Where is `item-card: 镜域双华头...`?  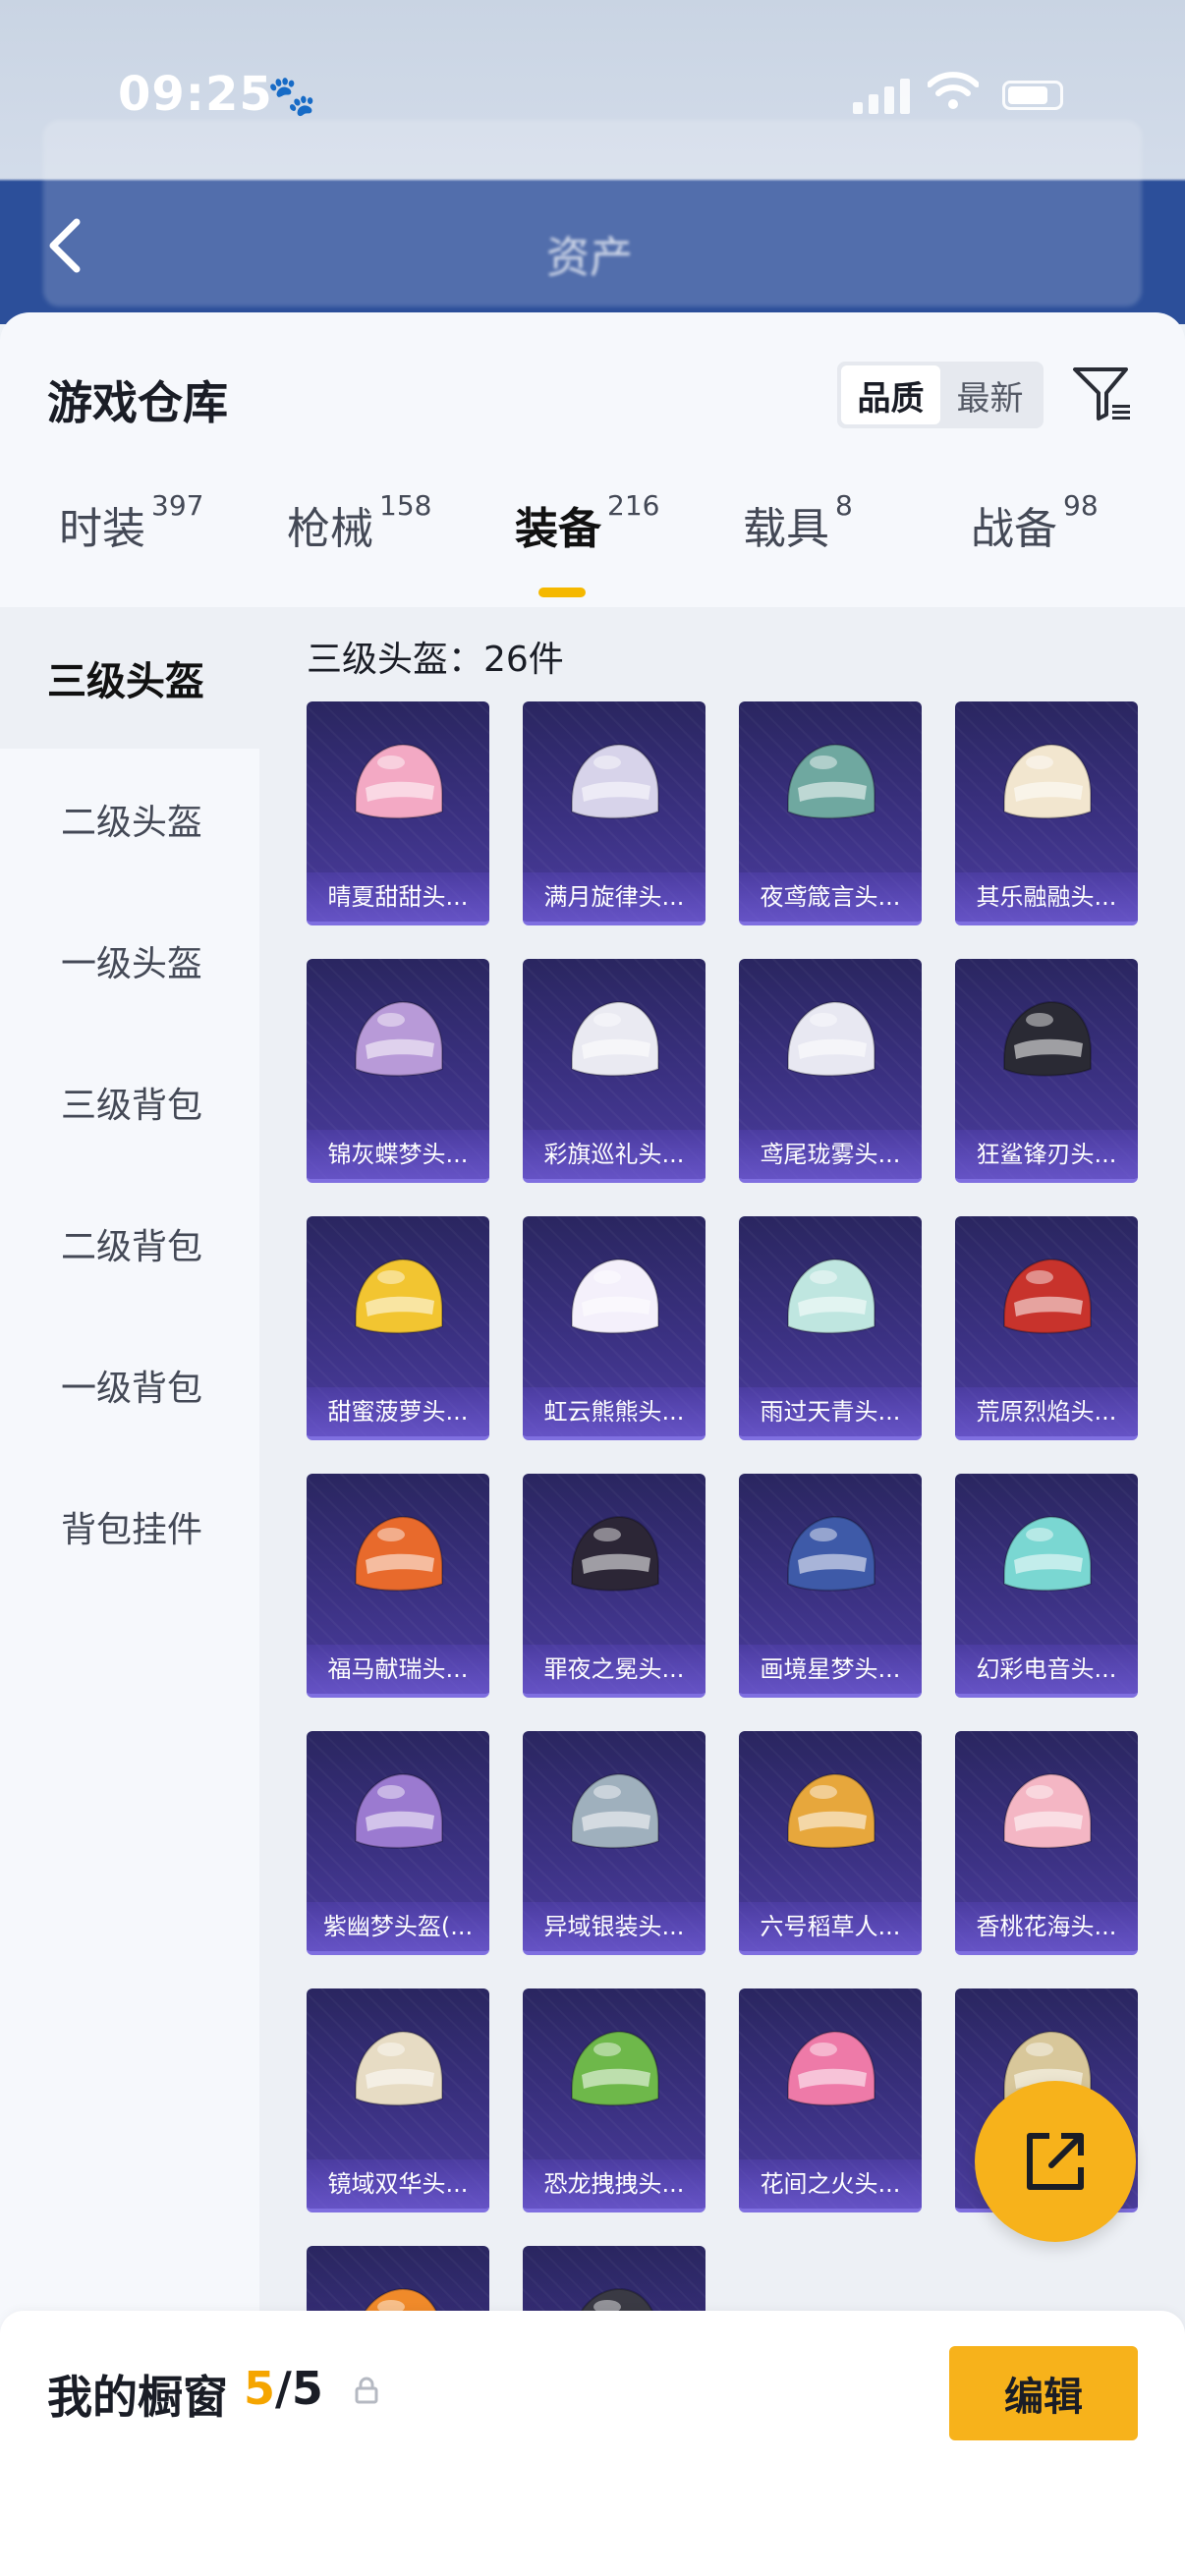 item-card: 镜域双华头... is located at coordinates (398, 2100).